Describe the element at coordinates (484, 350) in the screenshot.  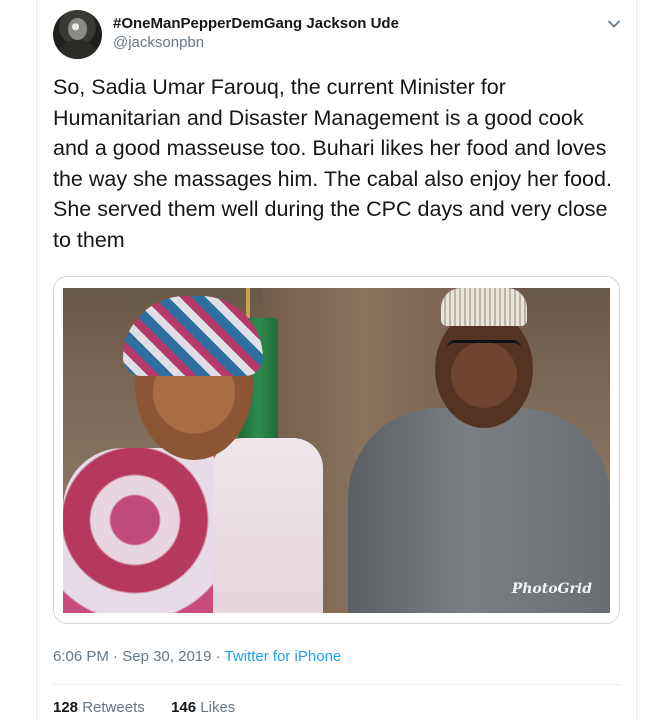
I see `man-figure-glasses` at that location.